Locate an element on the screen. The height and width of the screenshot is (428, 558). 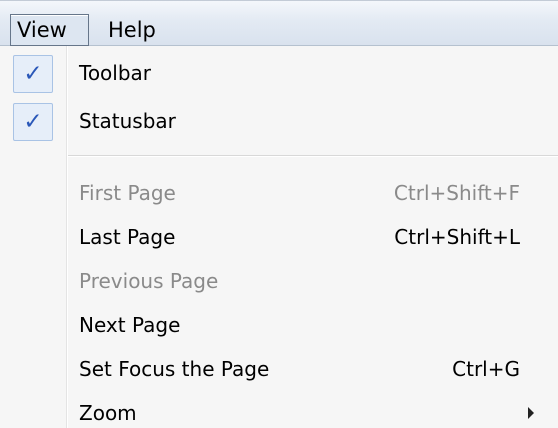
menu-bar: View Help is located at coordinates (279, 23).